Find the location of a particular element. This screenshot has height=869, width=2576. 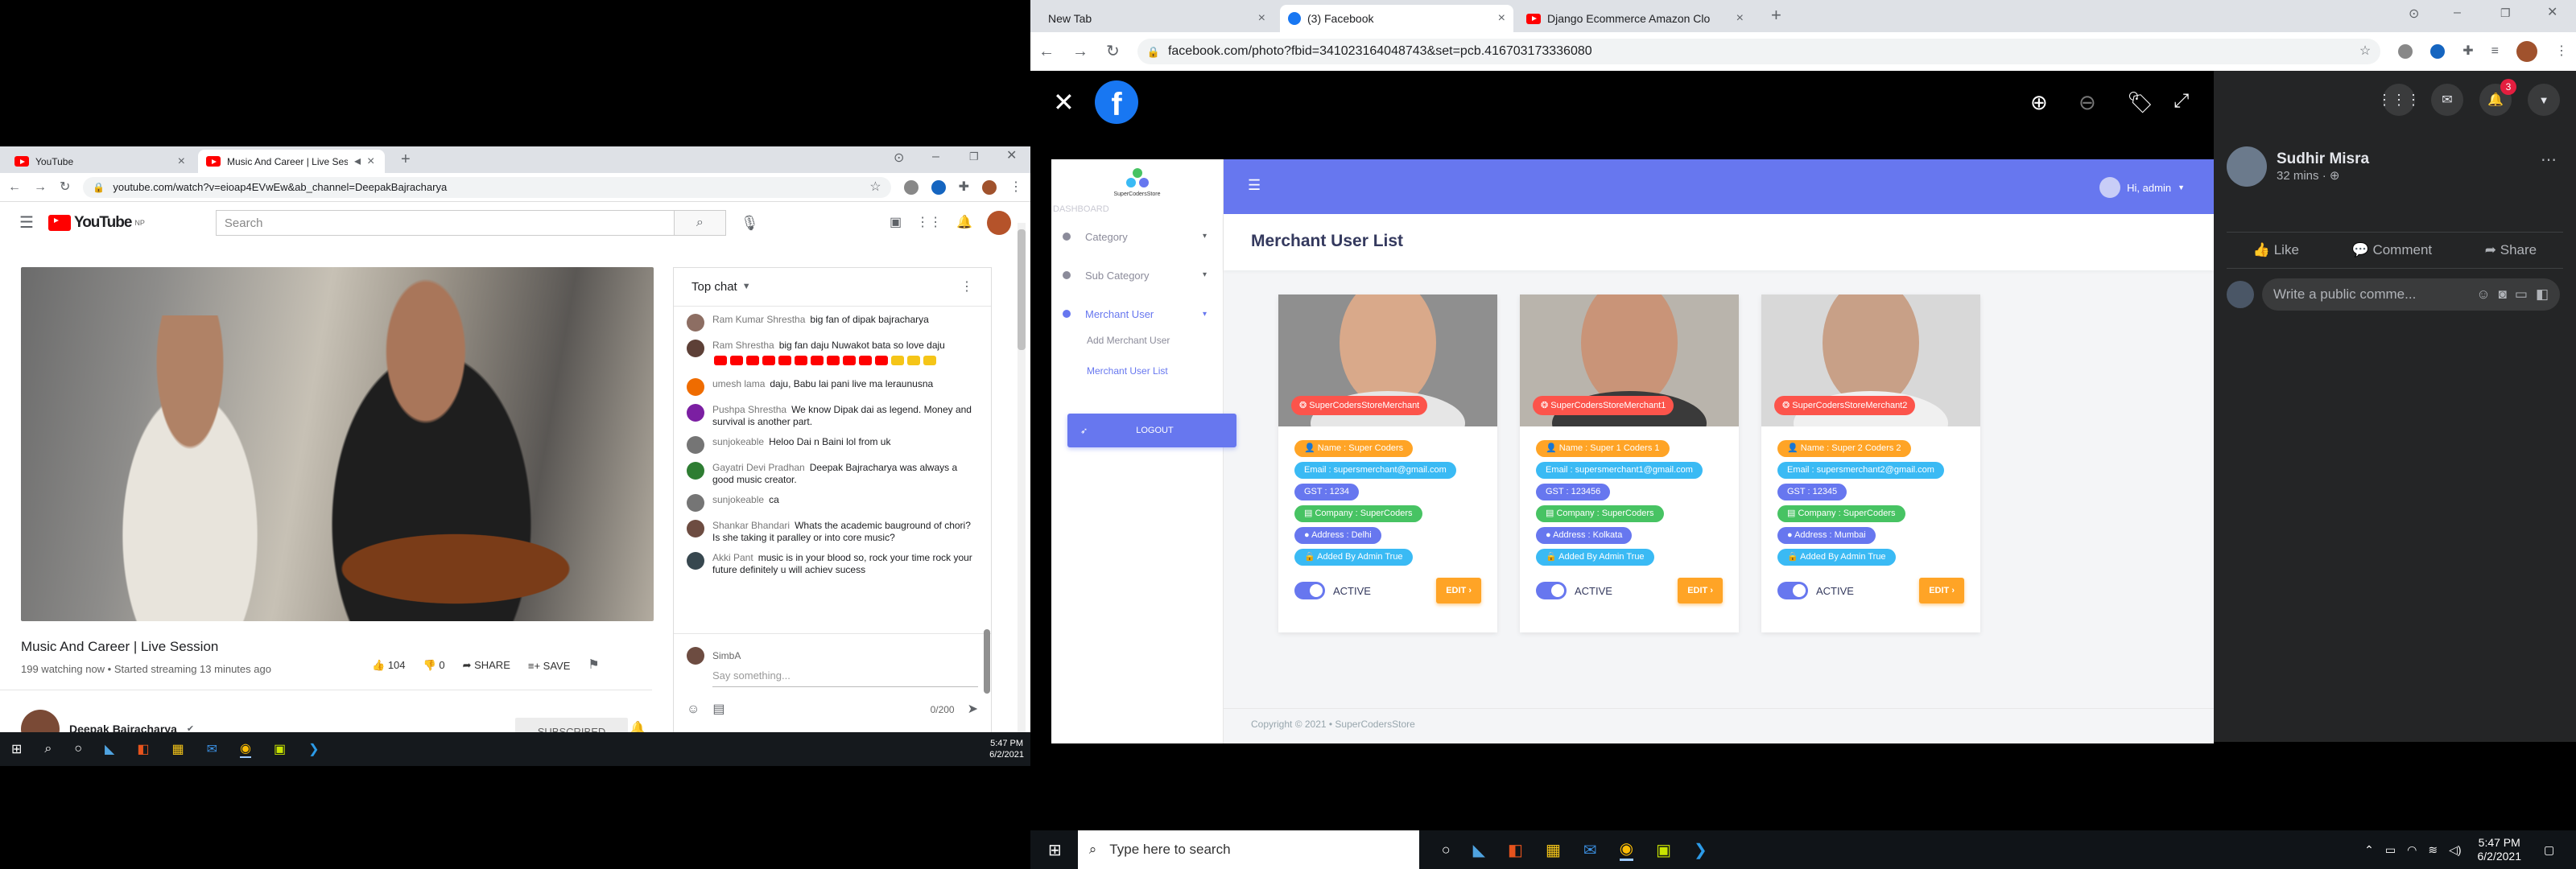

wifi-icon: ≋ is located at coordinates (2433, 850).